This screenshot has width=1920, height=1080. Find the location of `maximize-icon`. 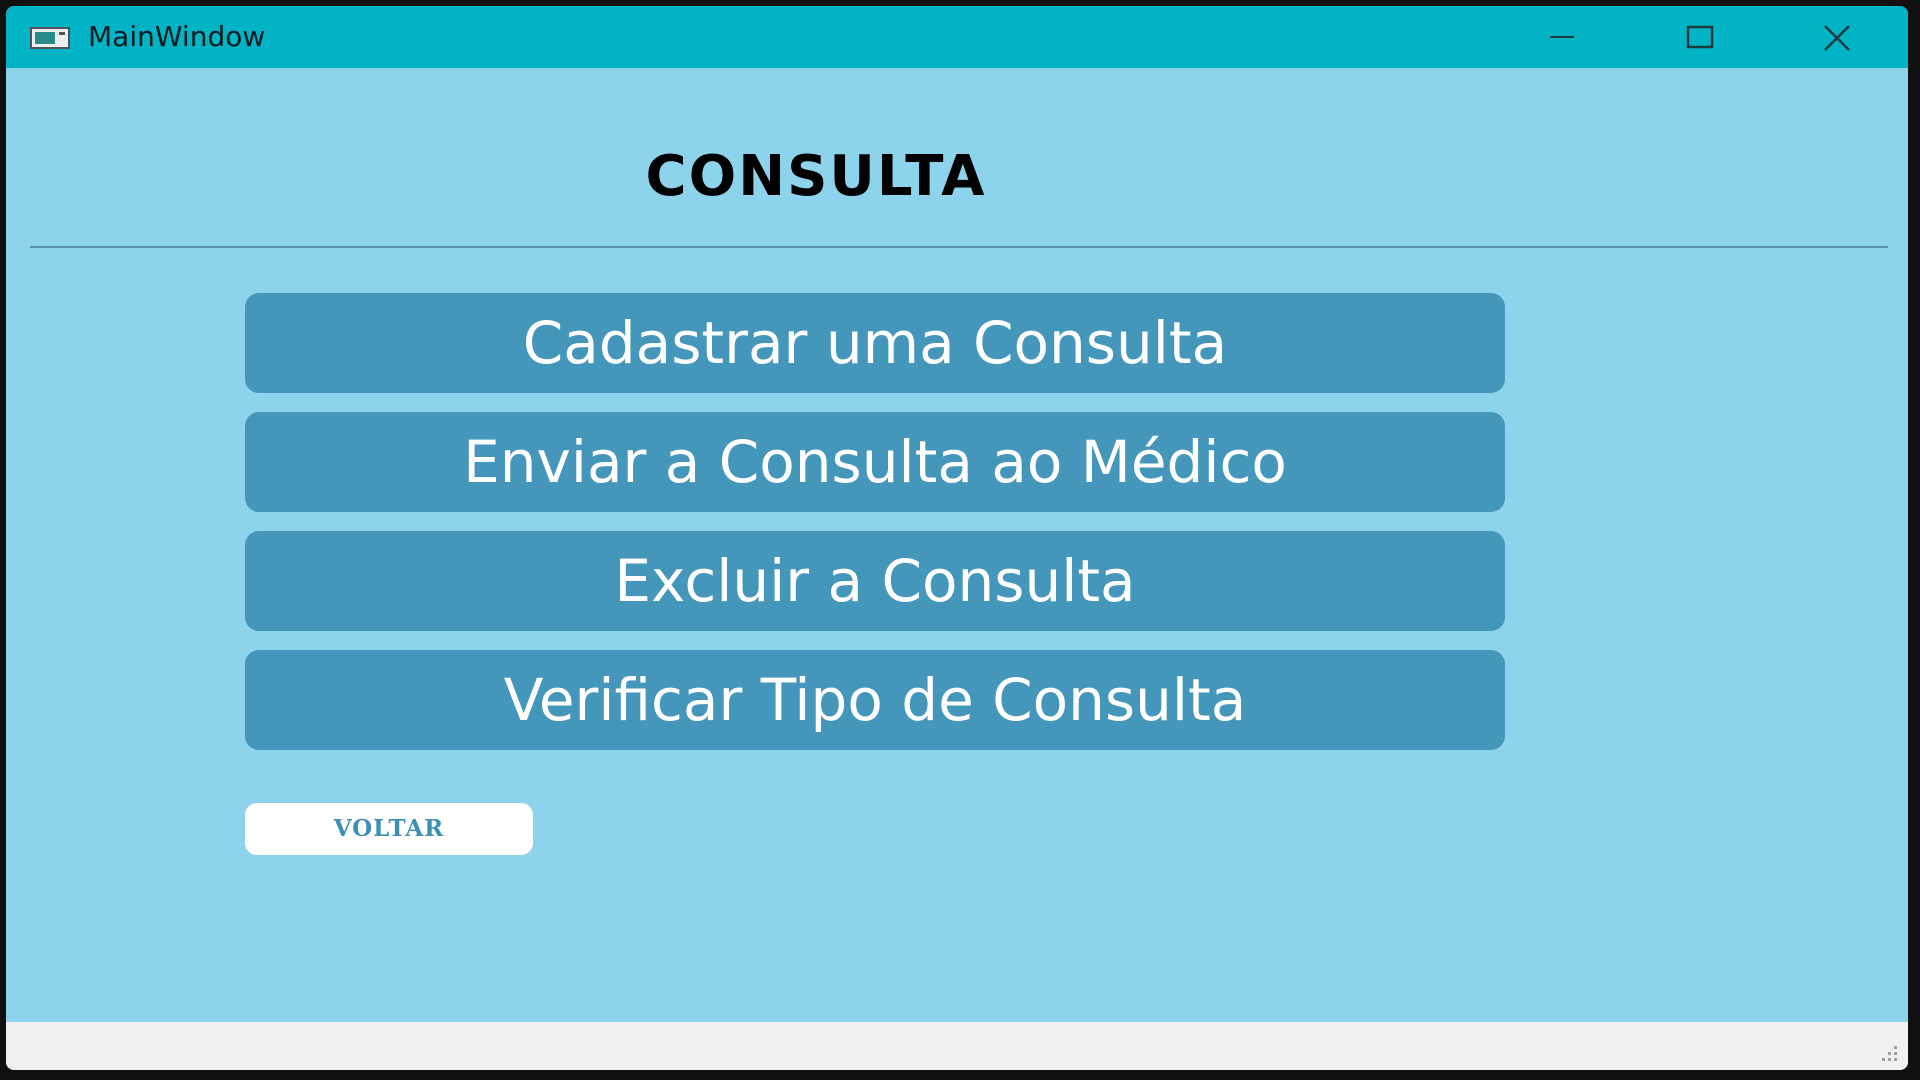

maximize-icon is located at coordinates (1700, 37).